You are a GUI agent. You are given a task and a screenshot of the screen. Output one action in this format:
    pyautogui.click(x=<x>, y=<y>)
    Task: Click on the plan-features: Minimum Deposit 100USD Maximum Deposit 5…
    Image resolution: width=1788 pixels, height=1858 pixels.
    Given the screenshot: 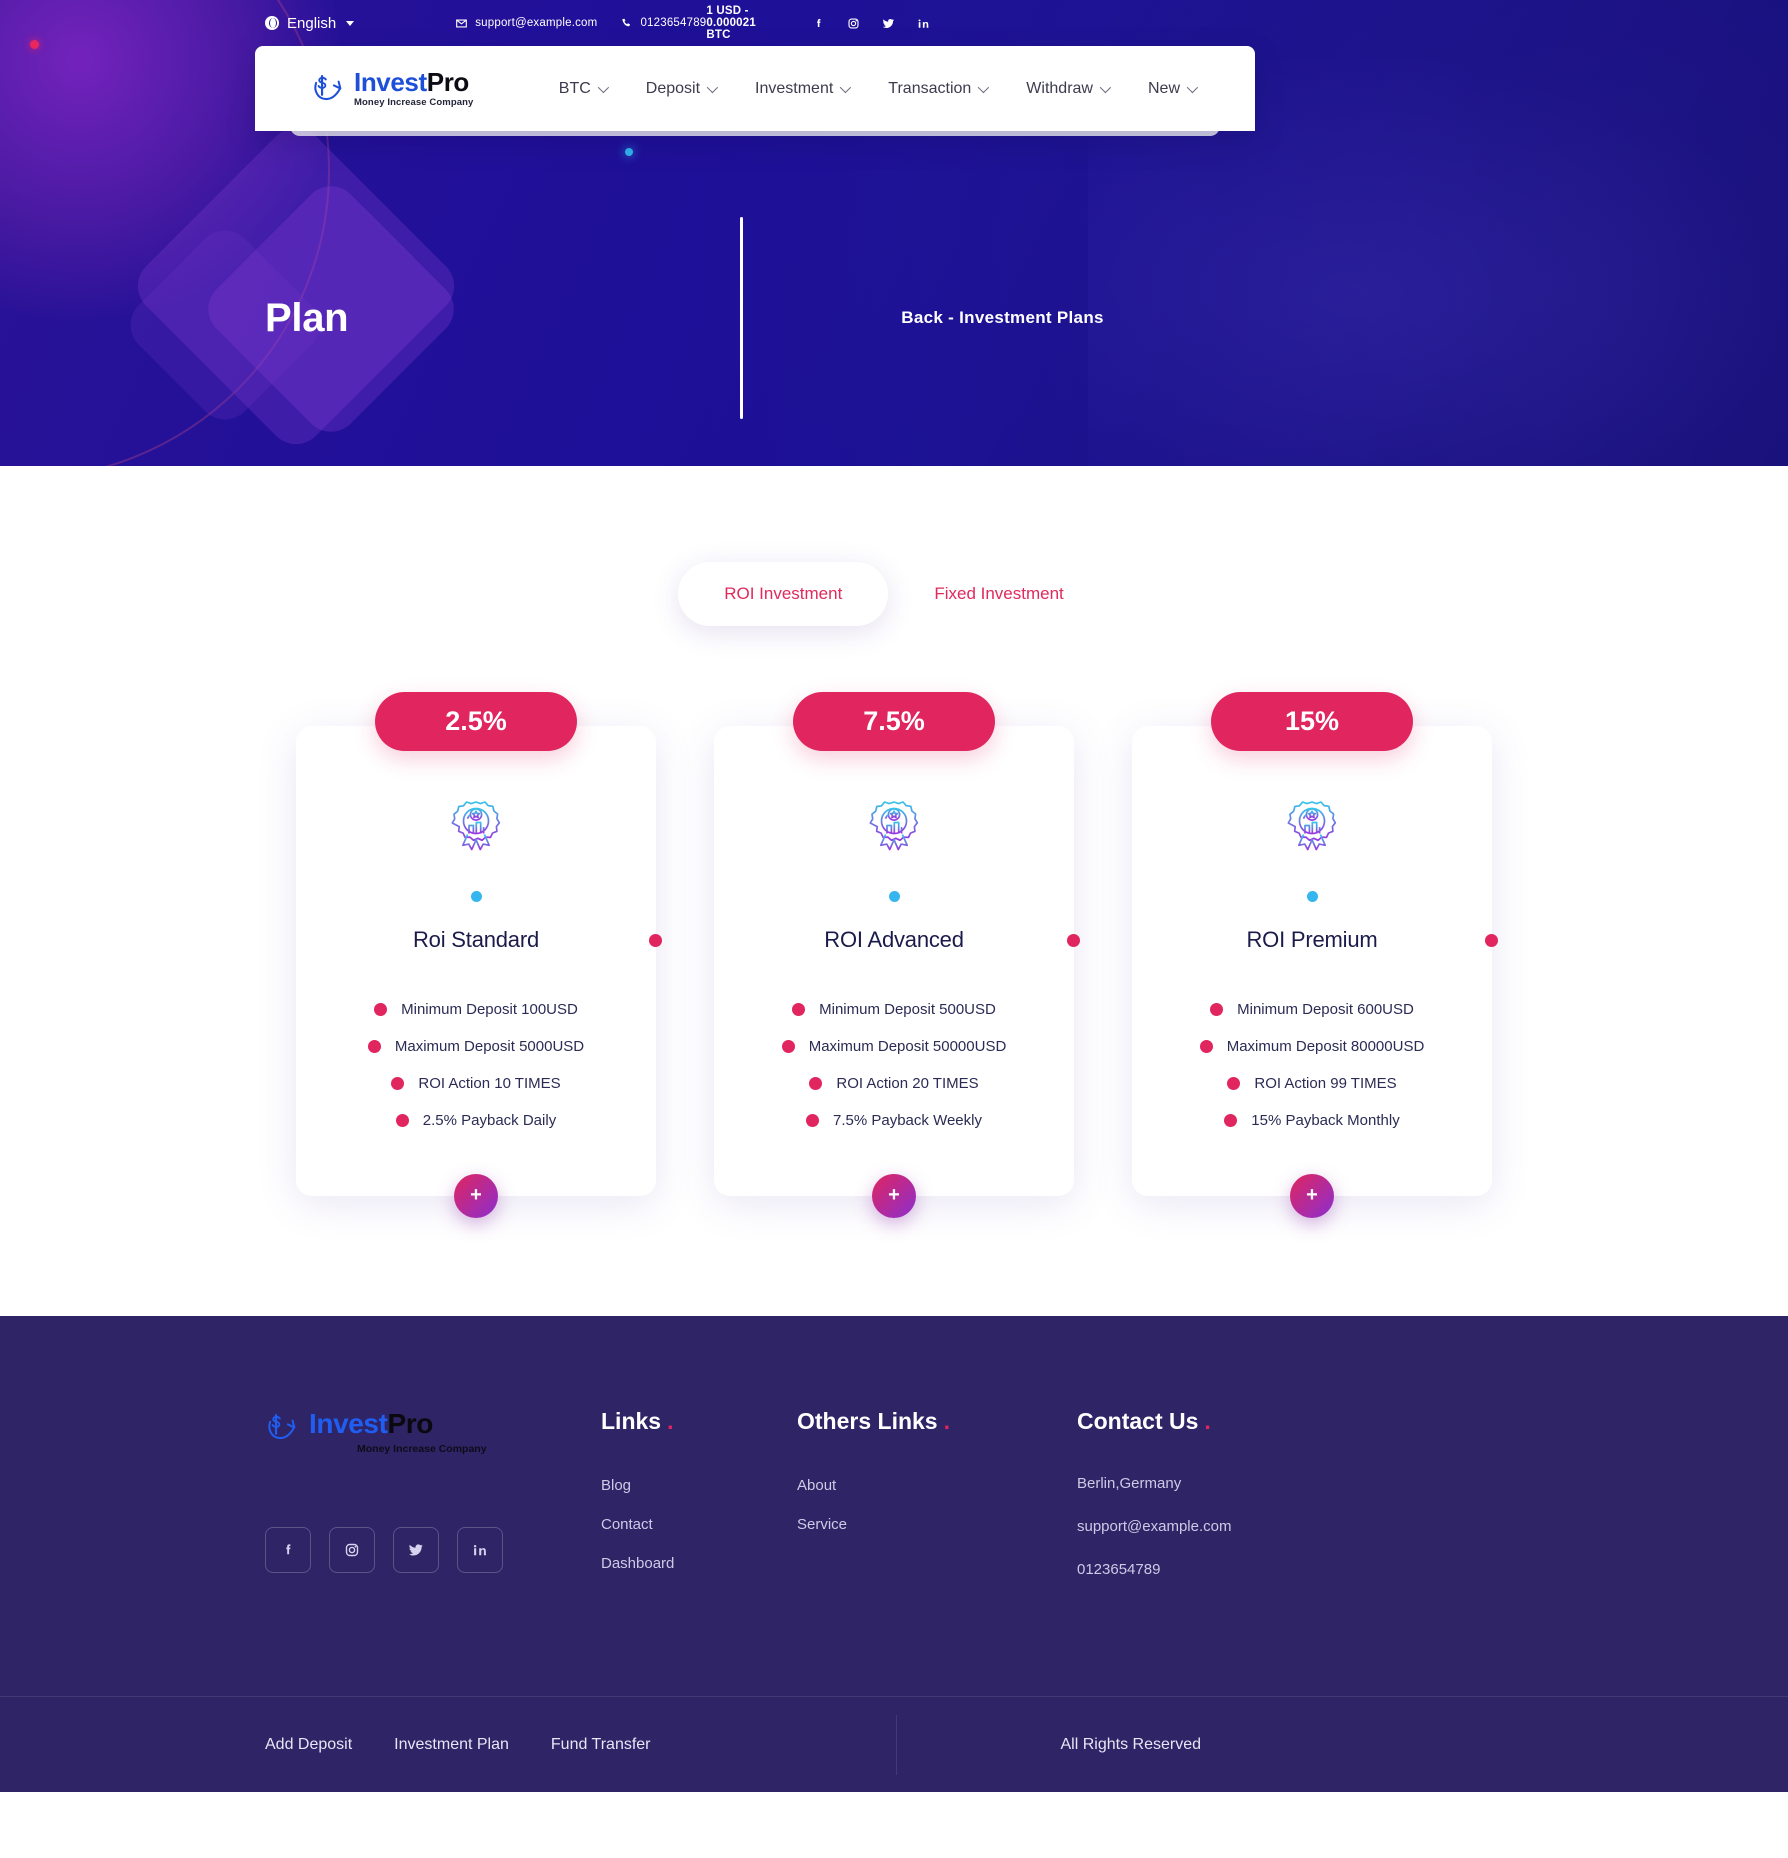 What is the action you would take?
    pyautogui.click(x=476, y=1065)
    